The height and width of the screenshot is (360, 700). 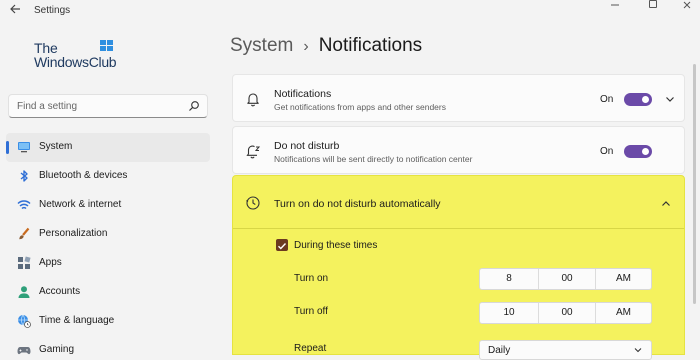 I want to click on sidebar-item-label: Accounts, so click(x=60, y=291).